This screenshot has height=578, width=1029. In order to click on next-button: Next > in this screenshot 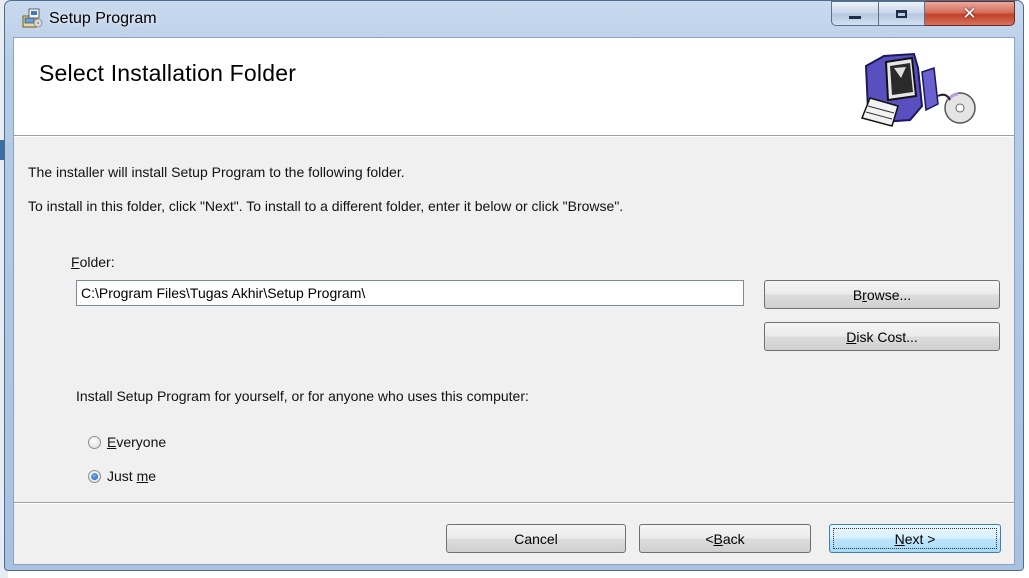, I will do `click(915, 538)`.